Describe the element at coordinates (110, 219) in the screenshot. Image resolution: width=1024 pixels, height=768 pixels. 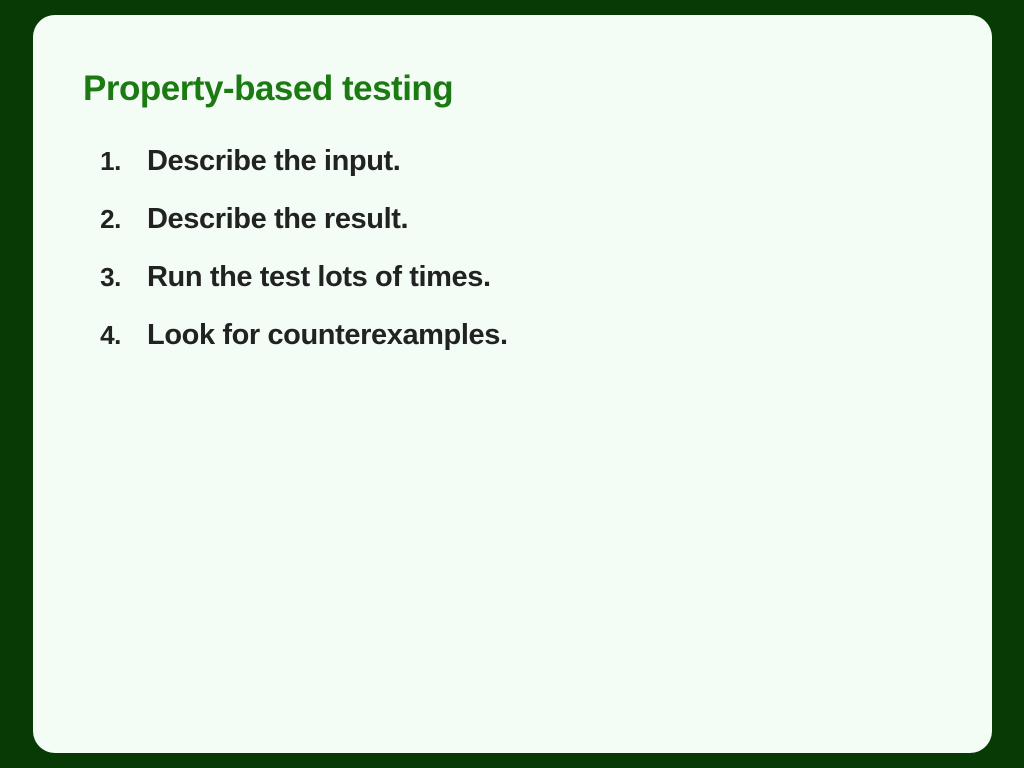
I see `step-number: 2.` at that location.